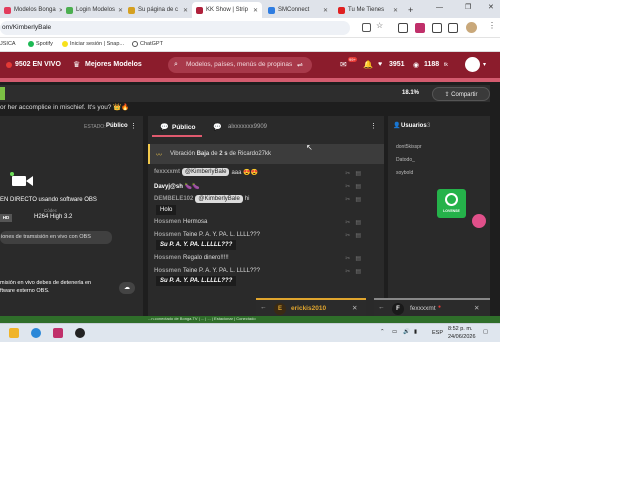 This screenshot has width=640, height=480. What do you see at coordinates (127, 288) in the screenshot?
I see `cloud-icon: ☁` at bounding box center [127, 288].